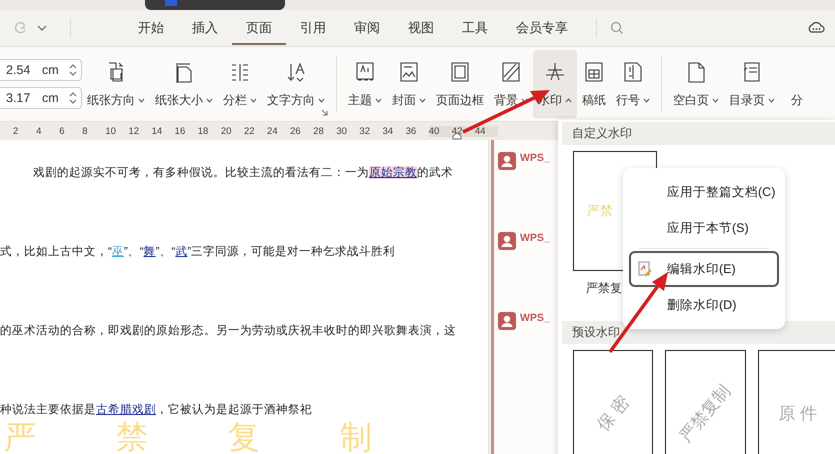 This screenshot has height=454, width=835. Describe the element at coordinates (226, 131) in the screenshot. I see `ruler-number: 20` at that location.